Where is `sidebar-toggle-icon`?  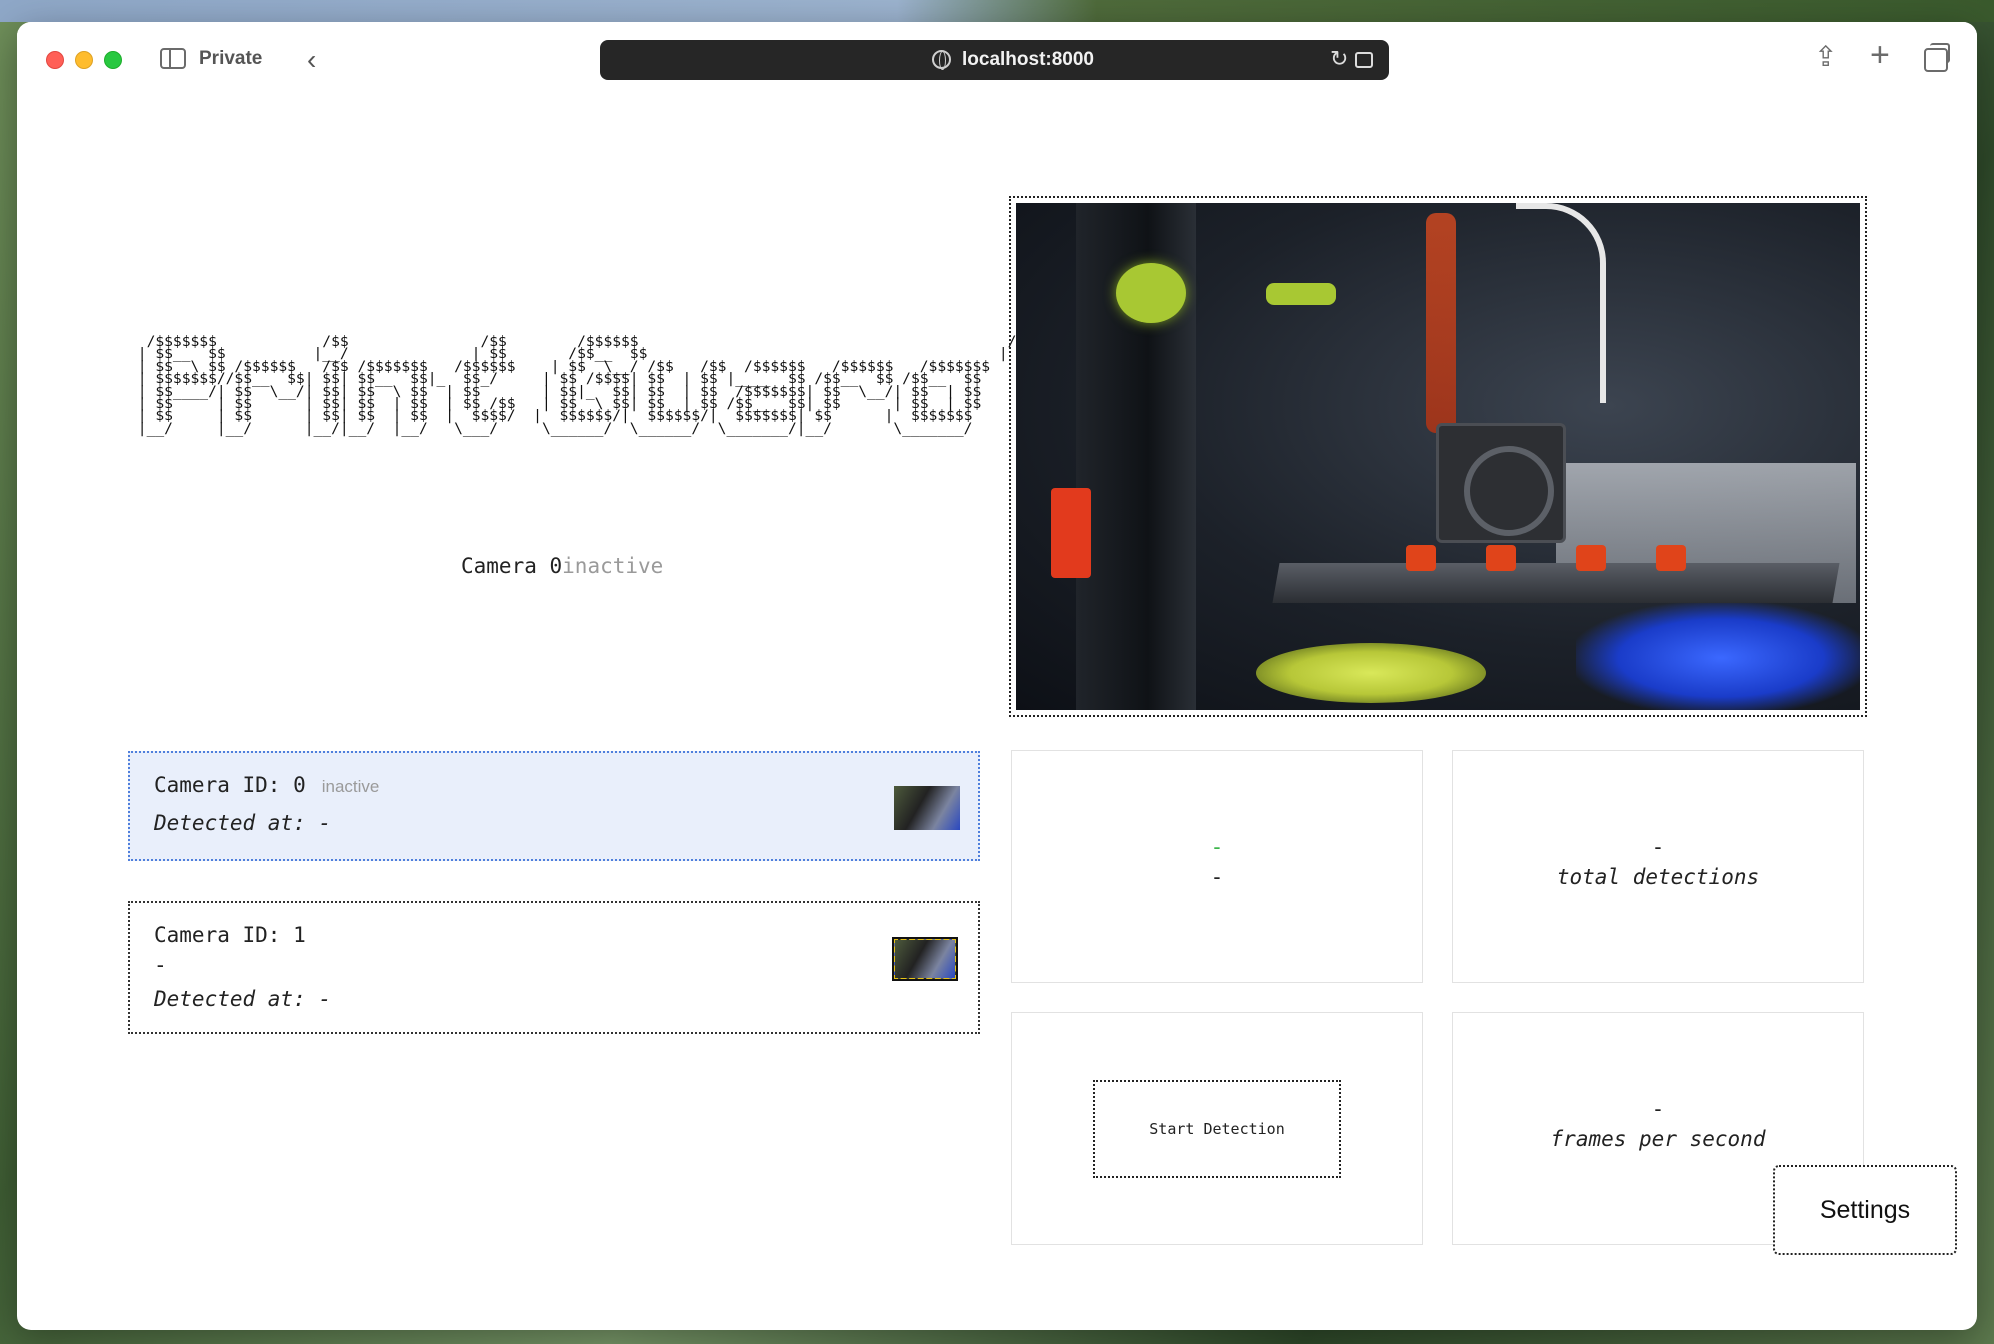 sidebar-toggle-icon is located at coordinates (173, 58).